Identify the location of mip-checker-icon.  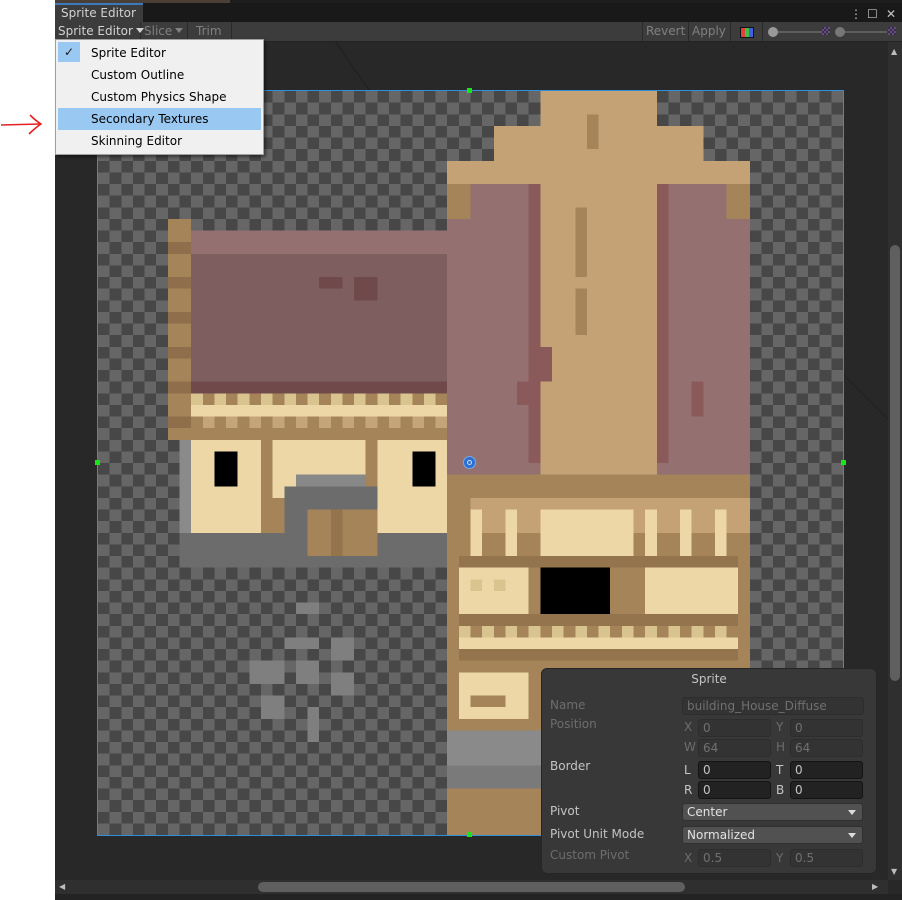
(892, 31).